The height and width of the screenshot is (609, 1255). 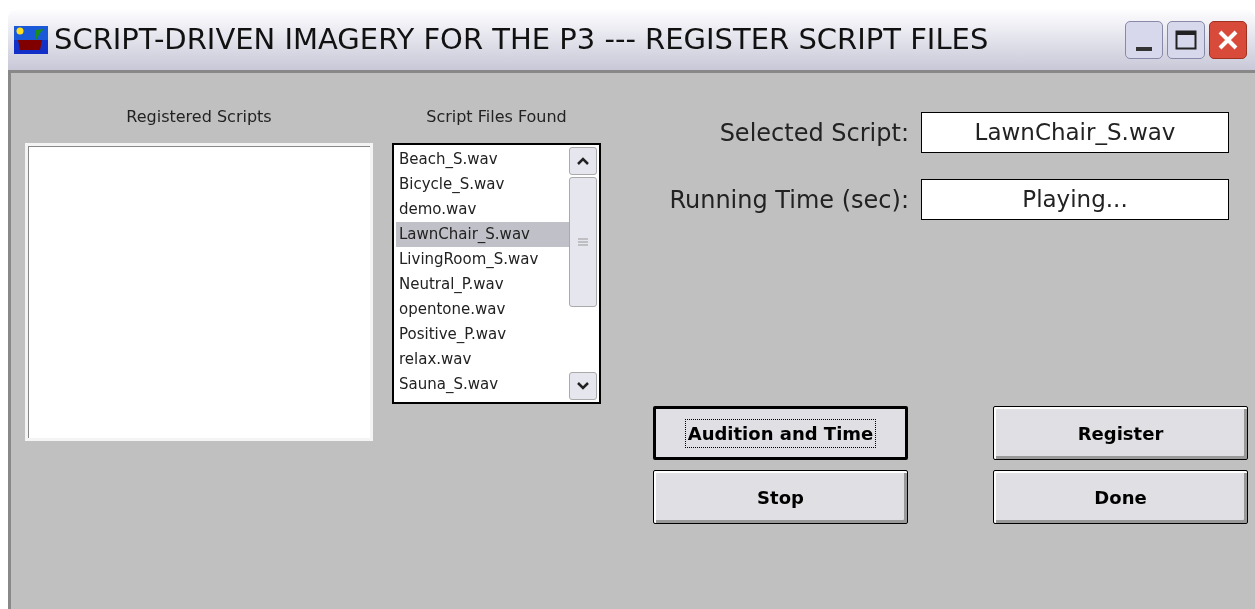 What do you see at coordinates (31, 40) in the screenshot?
I see `app-icon` at bounding box center [31, 40].